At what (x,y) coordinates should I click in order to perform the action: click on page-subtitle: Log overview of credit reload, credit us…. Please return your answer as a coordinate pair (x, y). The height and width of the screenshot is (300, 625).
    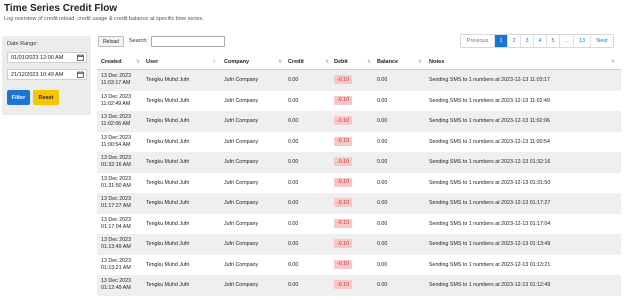
    Looking at the image, I should click on (104, 19).